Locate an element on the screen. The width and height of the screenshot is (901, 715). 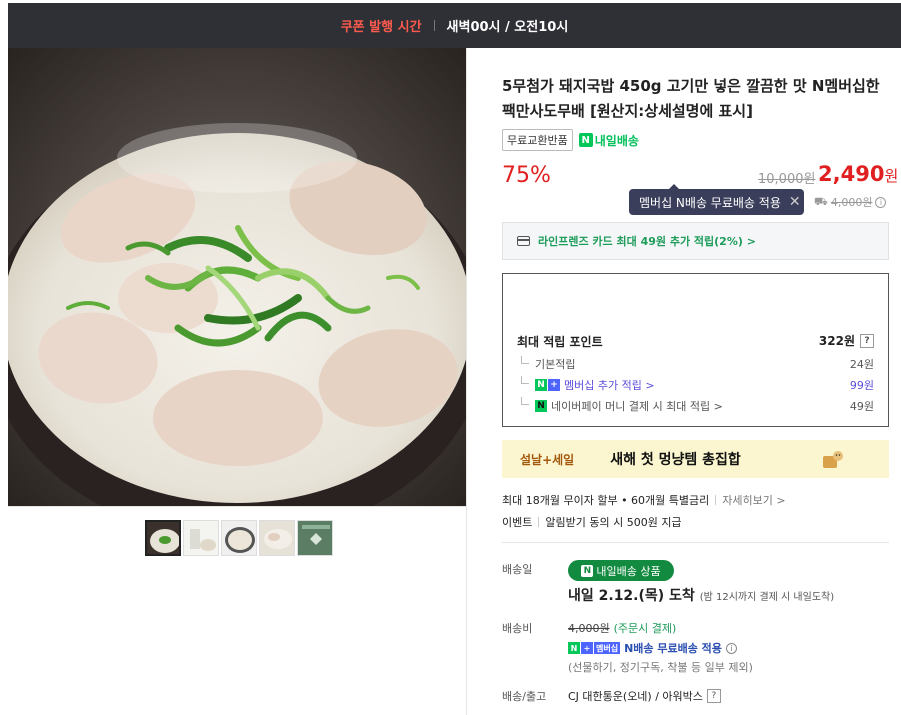
coupon-time-bar: 쿠폰 발행 시간 새벽00시 / 오전10시 is located at coordinates (454, 25).